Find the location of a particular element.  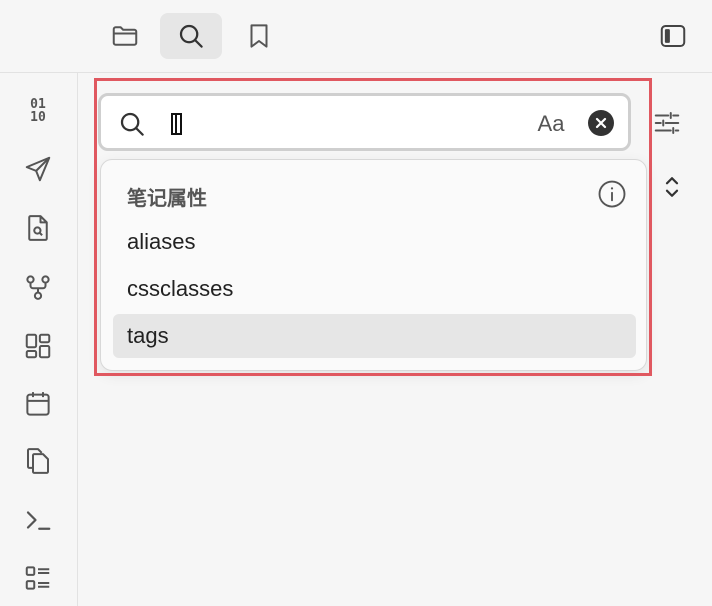

search-tab-button is located at coordinates (191, 36).